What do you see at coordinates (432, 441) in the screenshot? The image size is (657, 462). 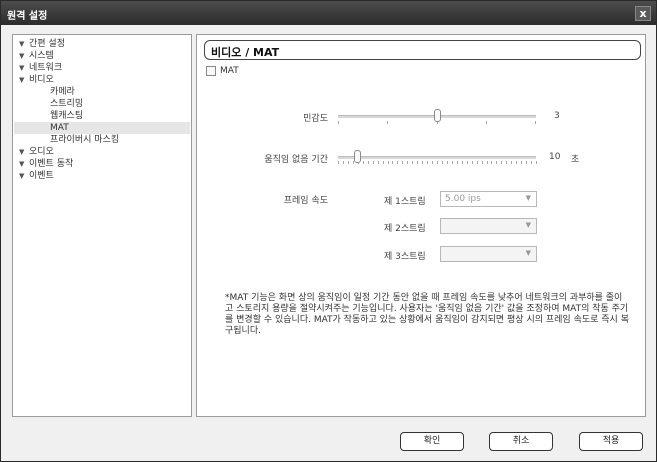 I see `confirm-button: 확인` at bounding box center [432, 441].